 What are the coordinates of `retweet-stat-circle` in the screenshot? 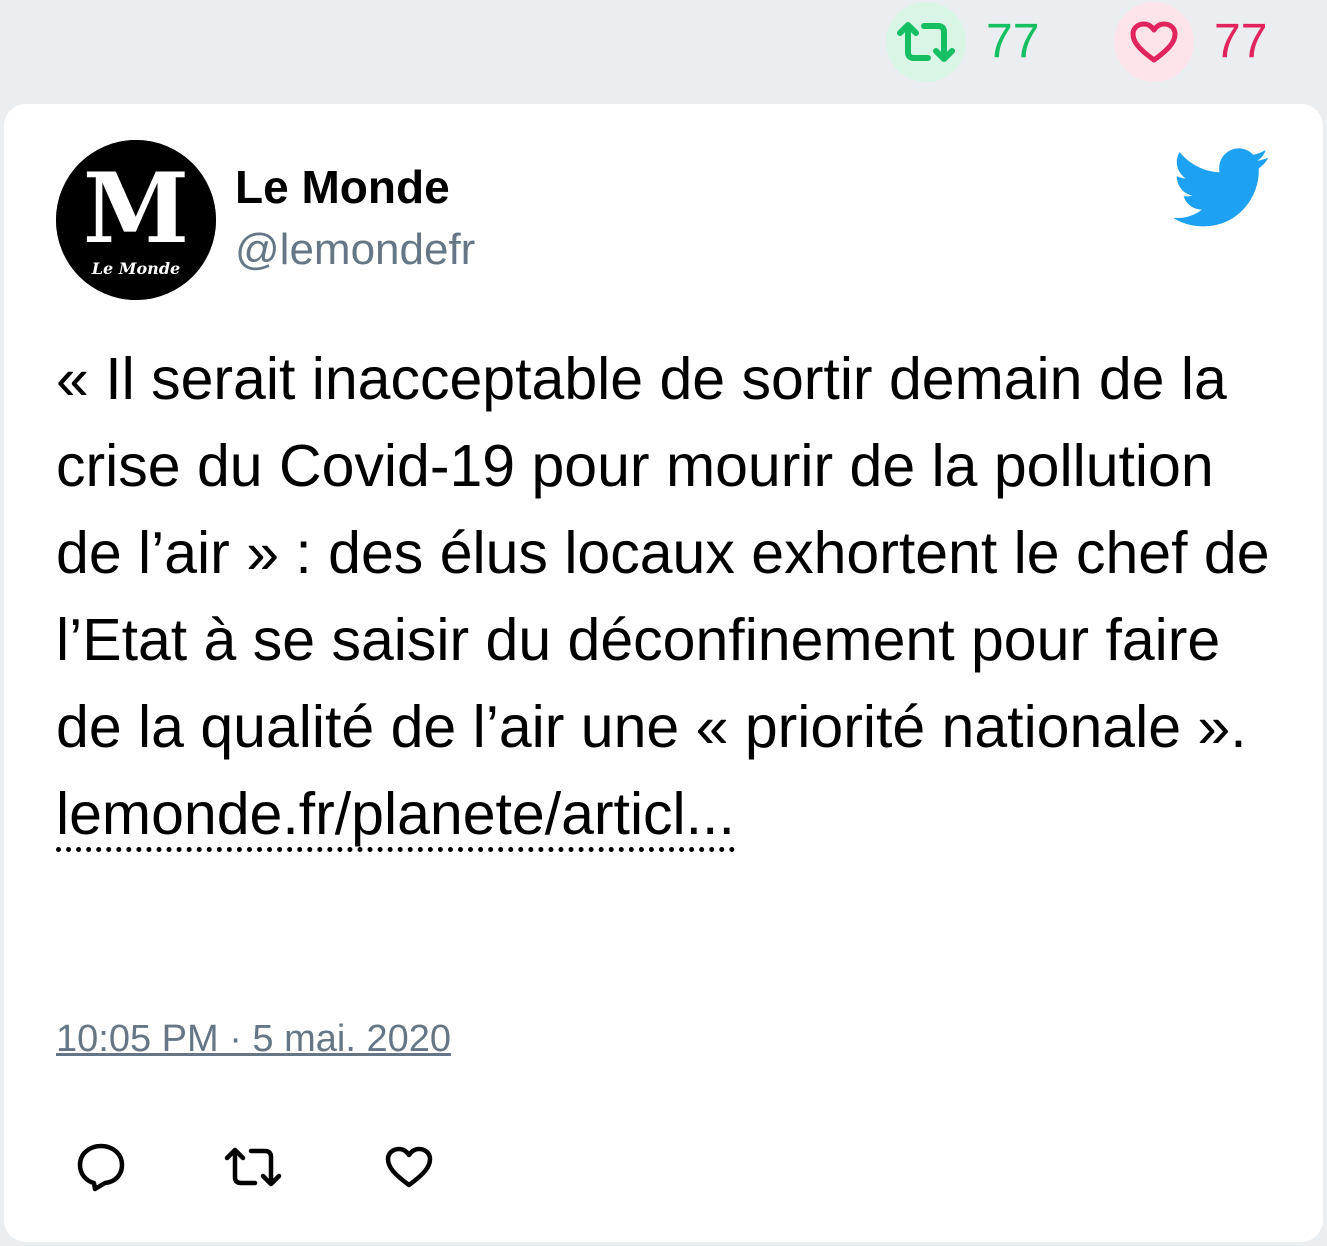 It's located at (926, 42).